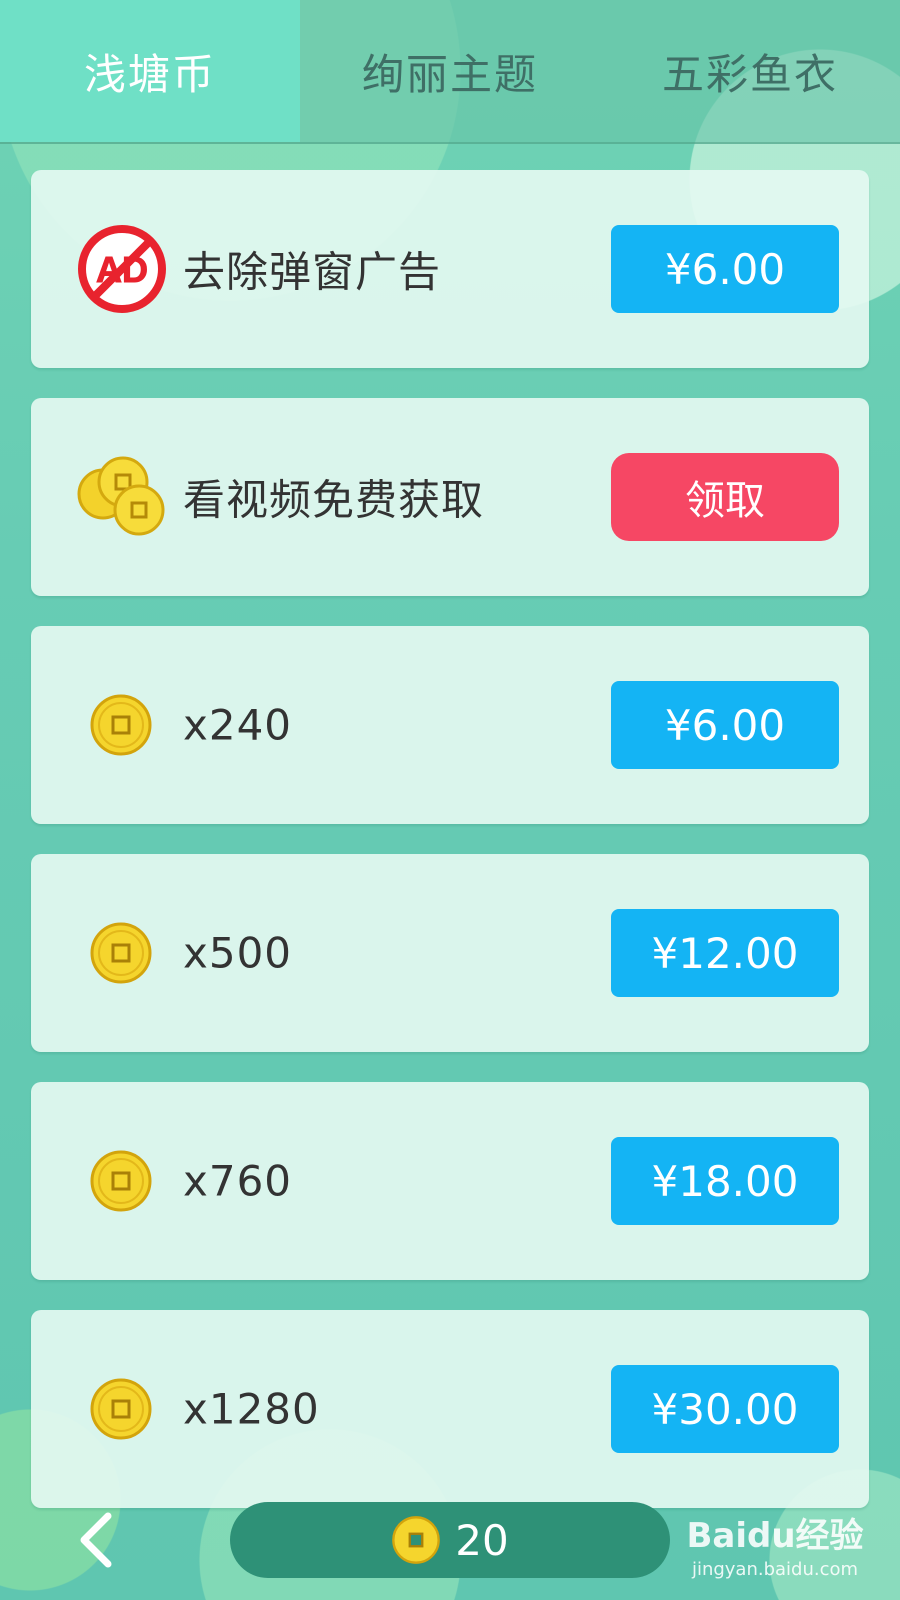  Describe the element at coordinates (238, 725) in the screenshot. I see `item-label: x240` at that location.